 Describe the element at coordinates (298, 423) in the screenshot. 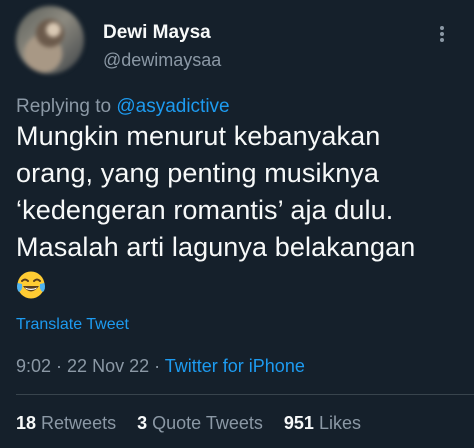

I see `likes-count: 951` at that location.